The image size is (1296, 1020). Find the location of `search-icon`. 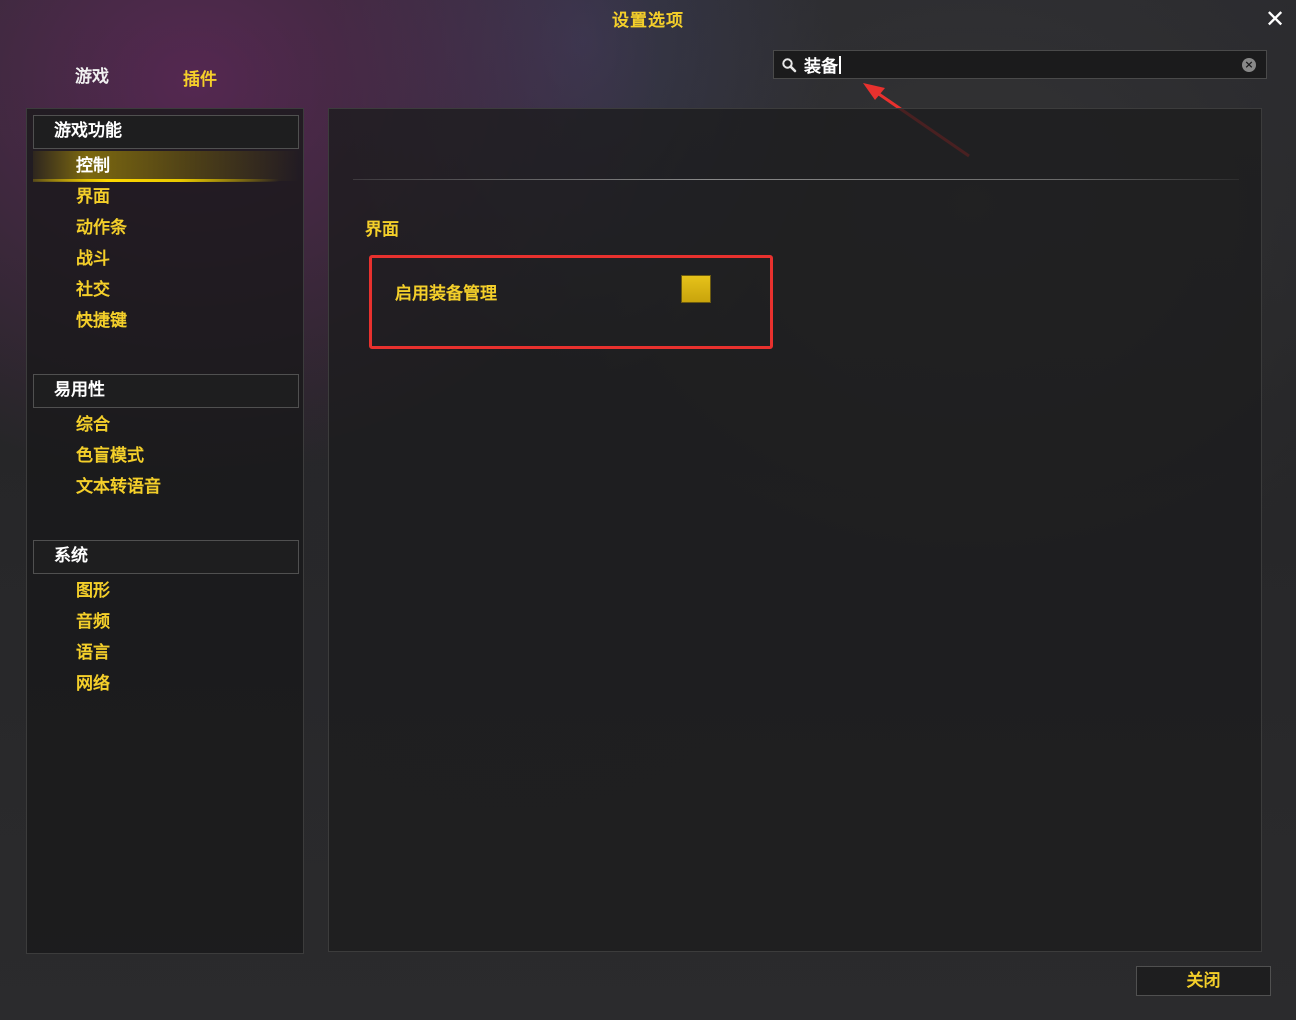

search-icon is located at coordinates (789, 65).